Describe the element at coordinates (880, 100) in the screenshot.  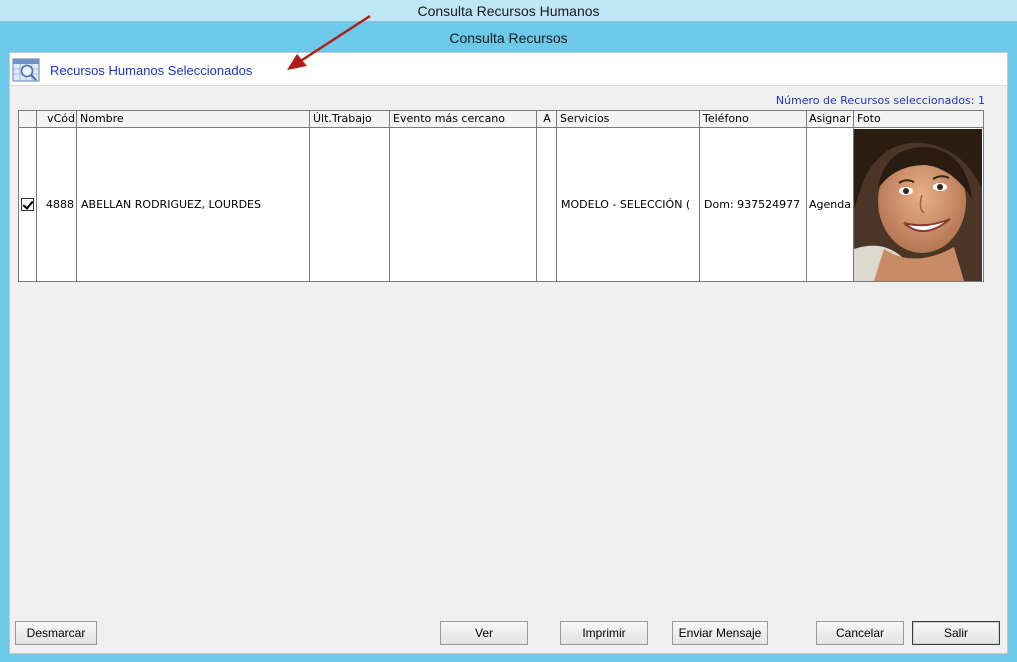
I see `selected-count-label: Número de Recursos seleccionados: 1` at that location.